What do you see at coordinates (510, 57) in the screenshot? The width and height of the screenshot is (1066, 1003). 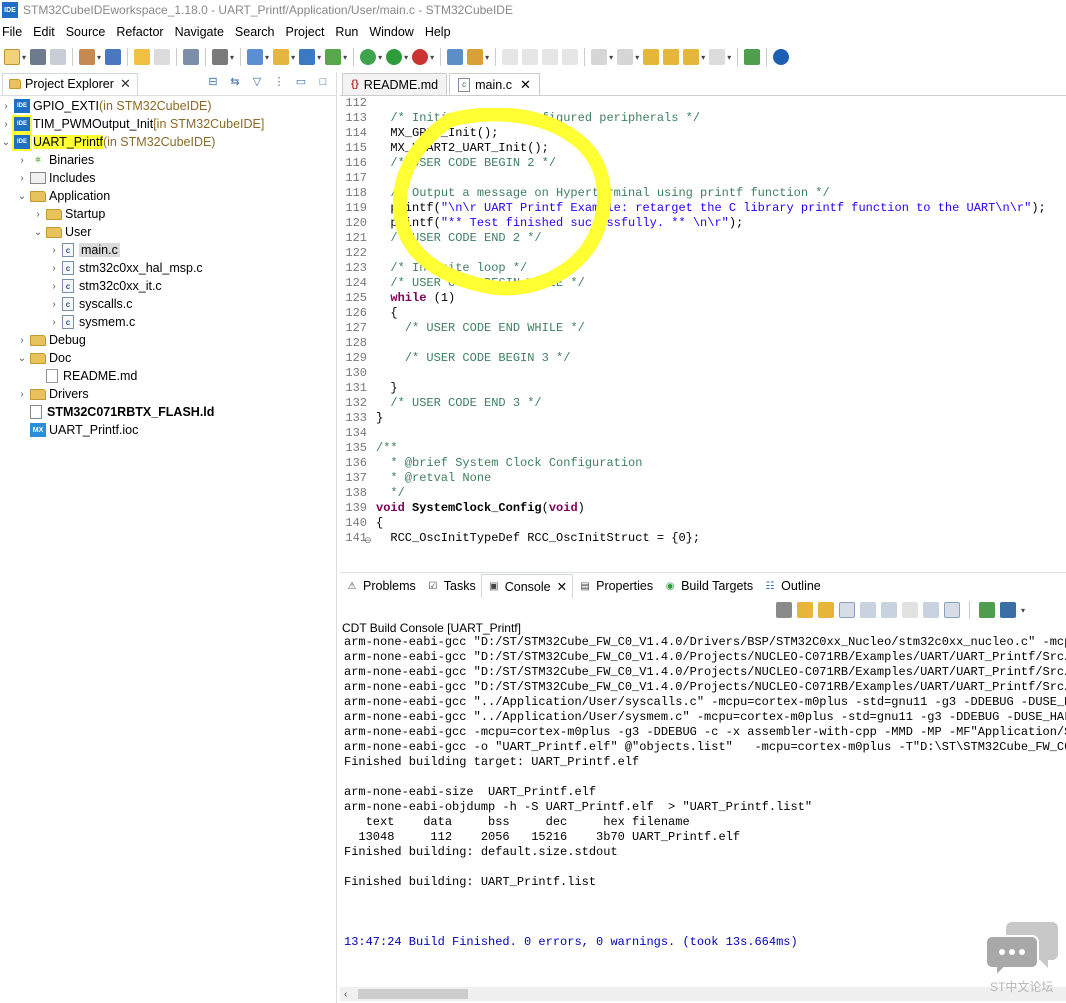 I see `toggle-mark-icon` at bounding box center [510, 57].